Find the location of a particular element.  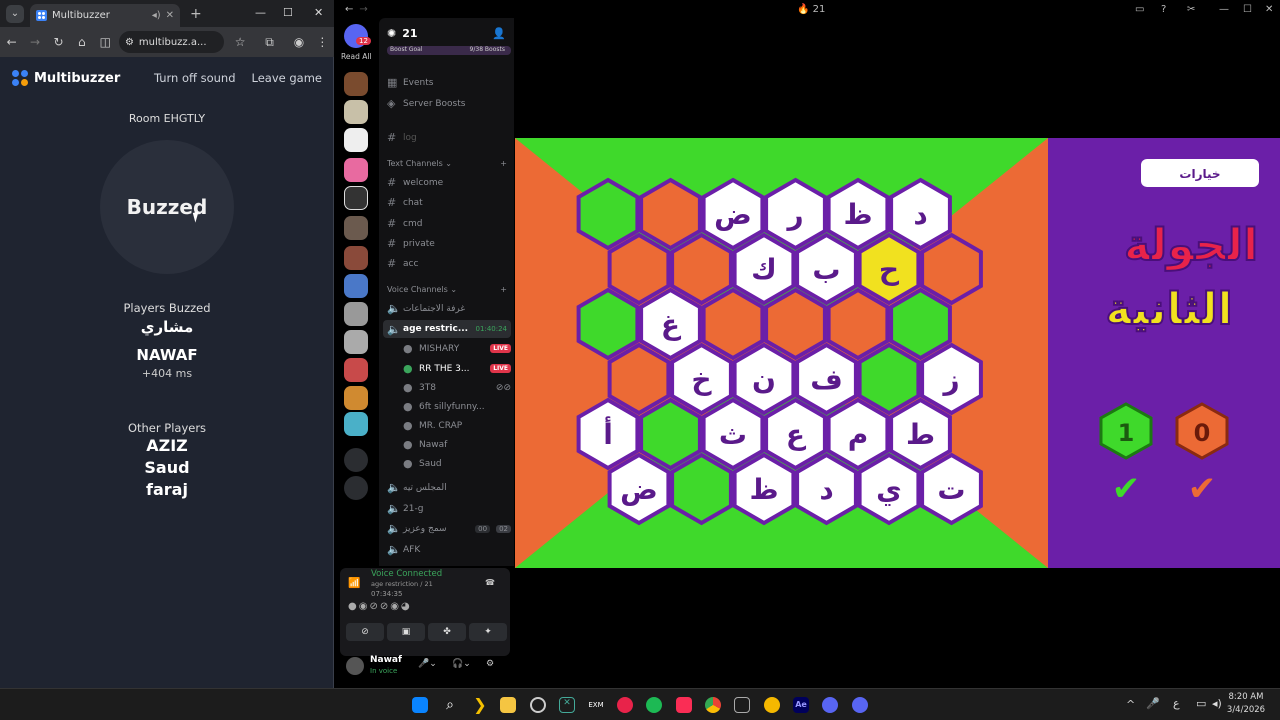

media-player-icon is located at coordinates (625, 705).